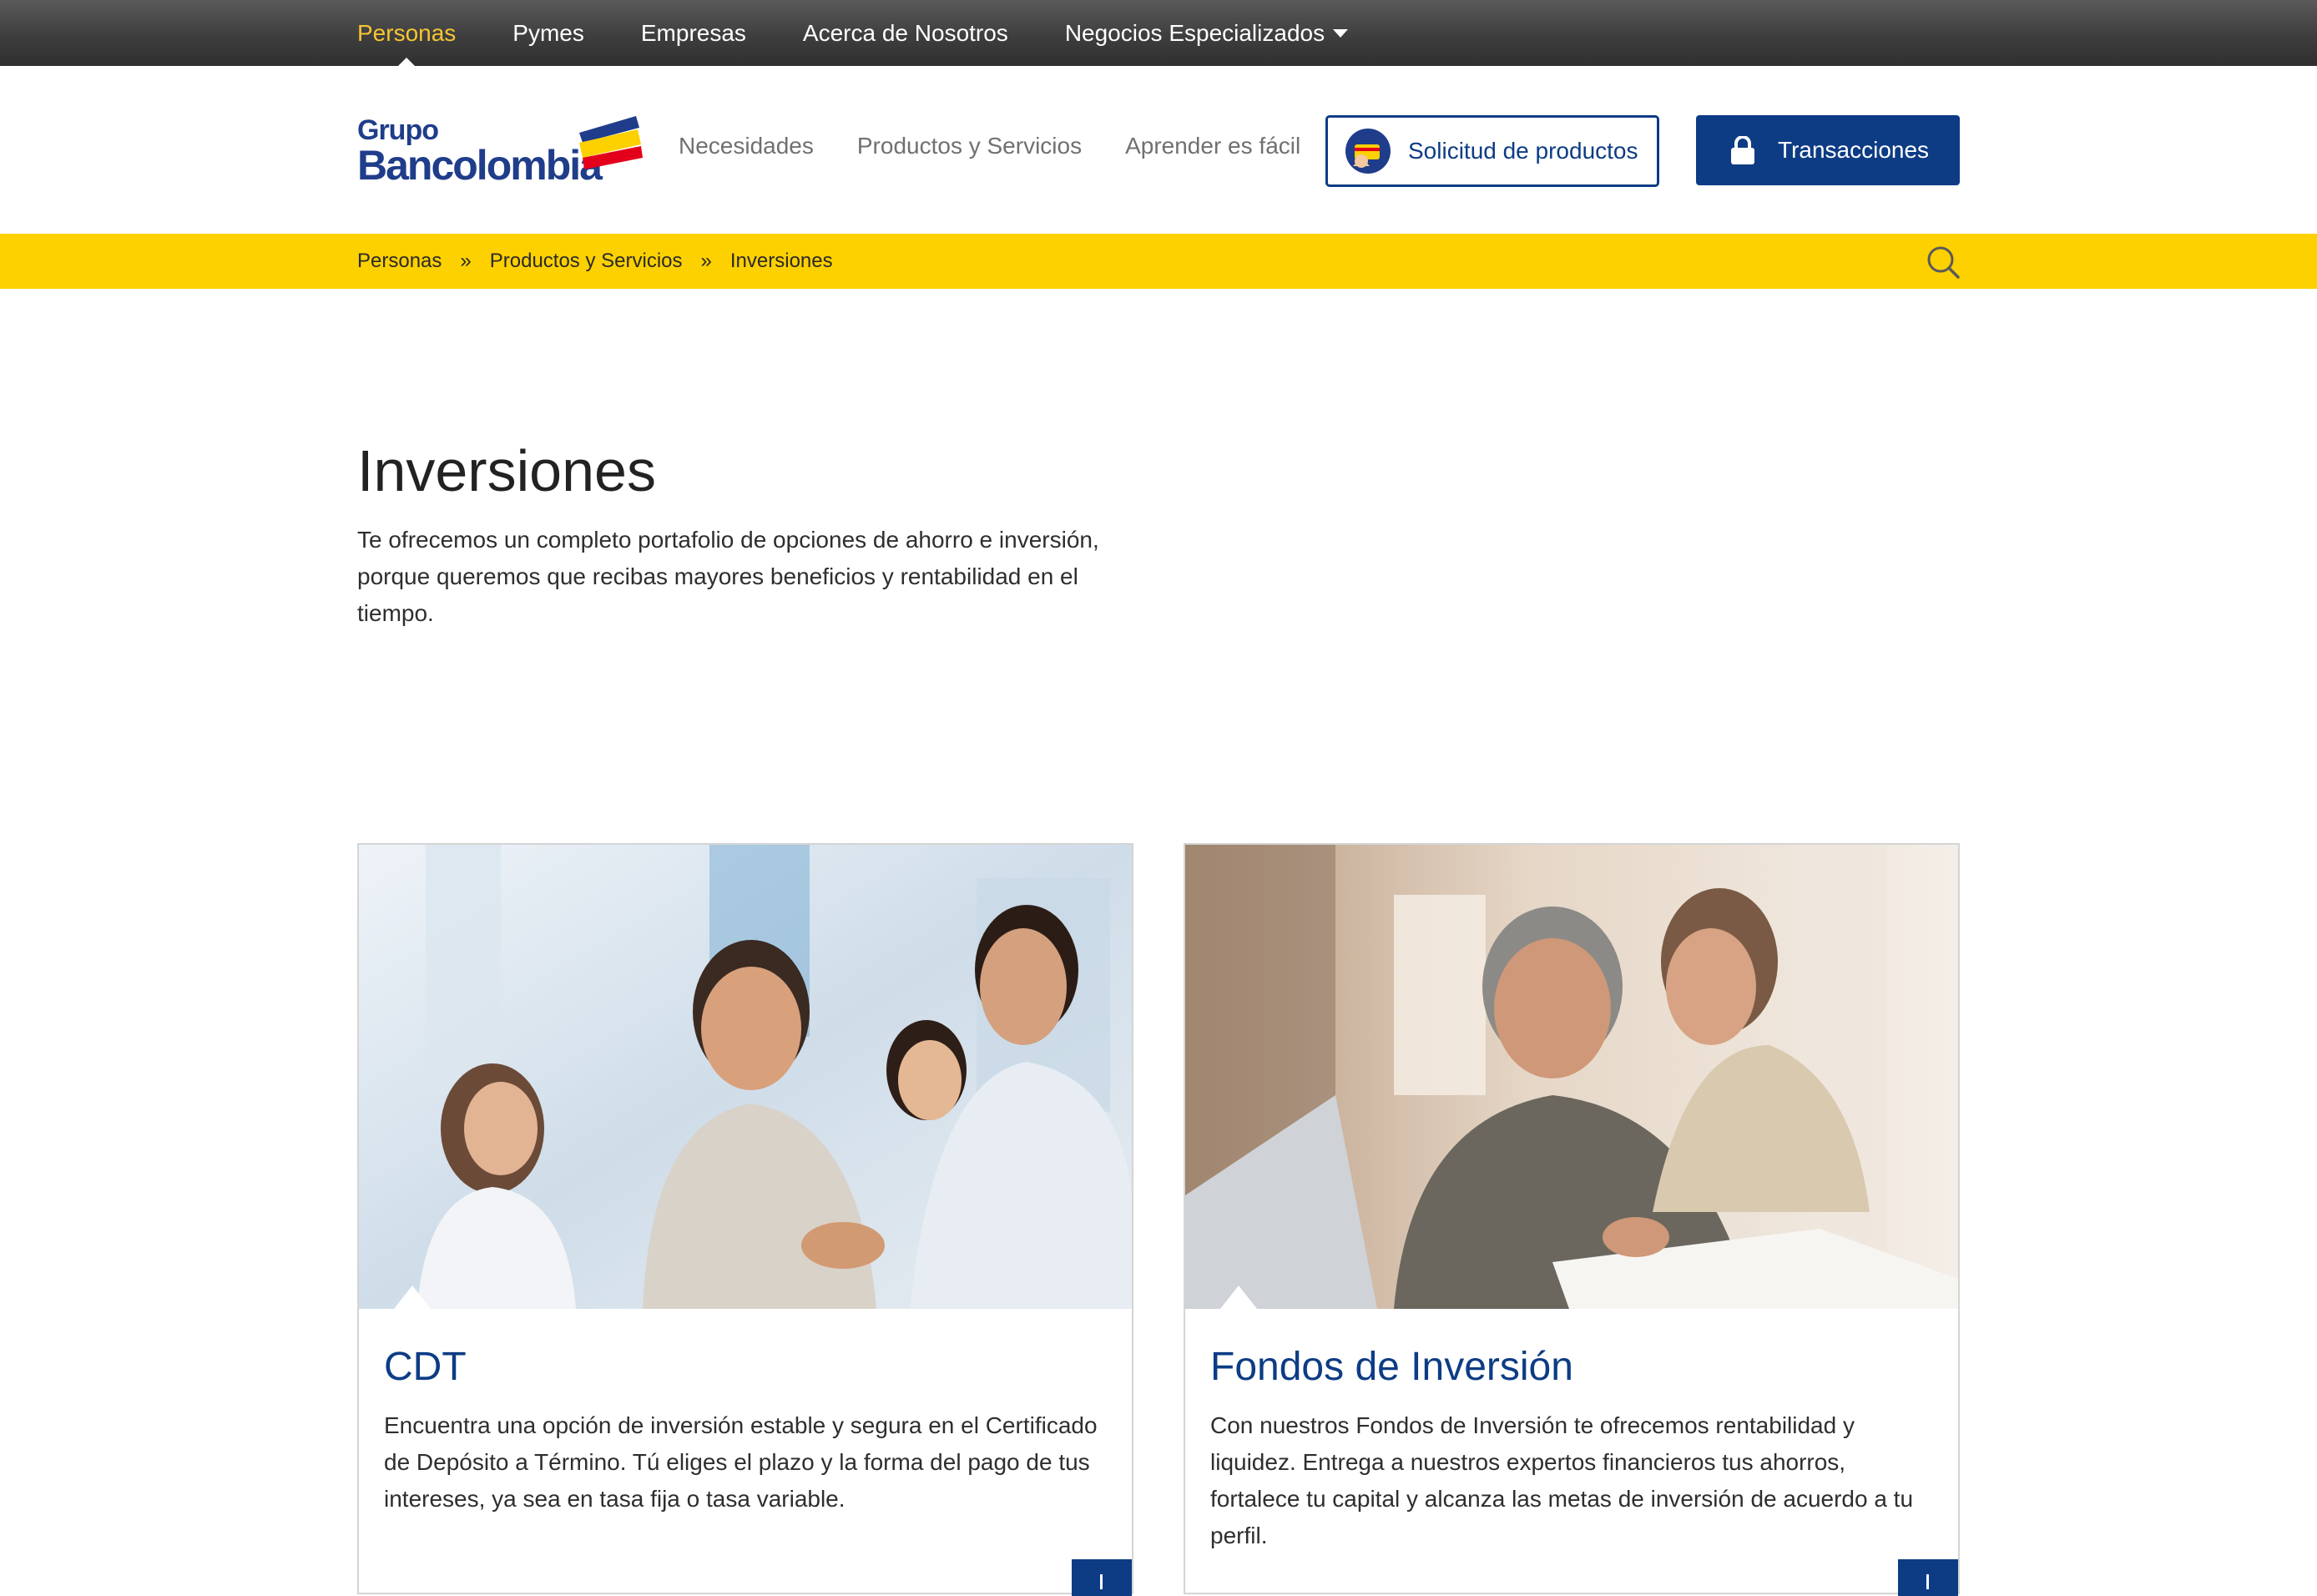 The height and width of the screenshot is (1596, 2317). I want to click on breadcrumb-inversiones: Inversiones, so click(781, 261).